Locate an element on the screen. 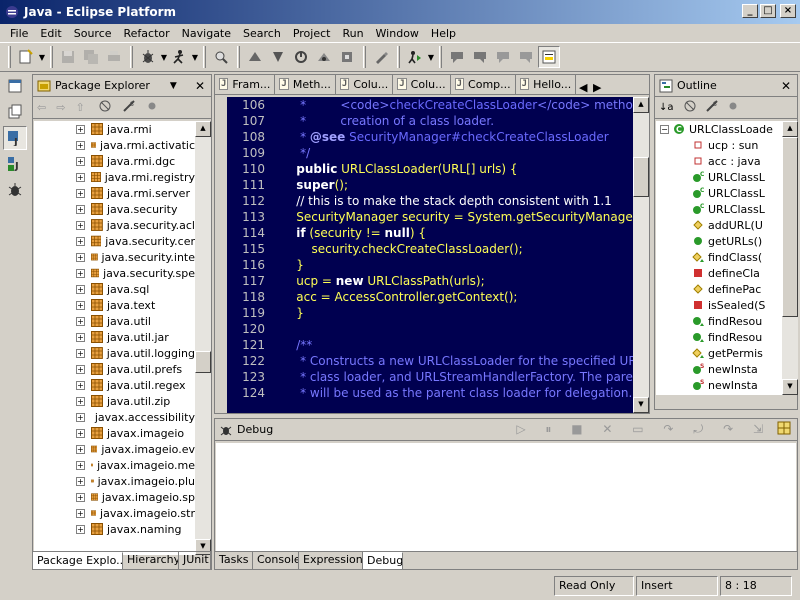  package-tree-item: + java.rmi.registry is located at coordinates (114, 177).